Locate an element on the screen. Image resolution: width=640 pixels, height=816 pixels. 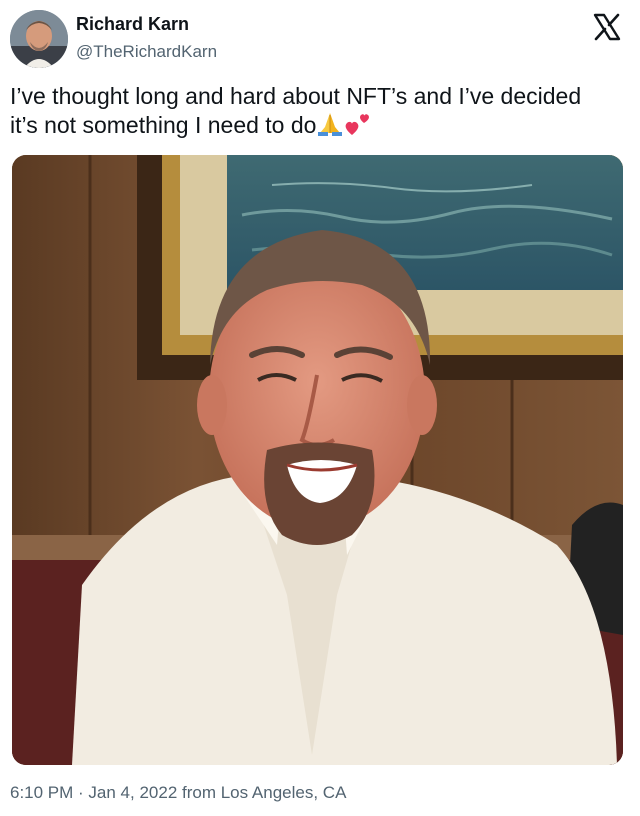
folded-hands-emoji is located at coordinates (330, 124).